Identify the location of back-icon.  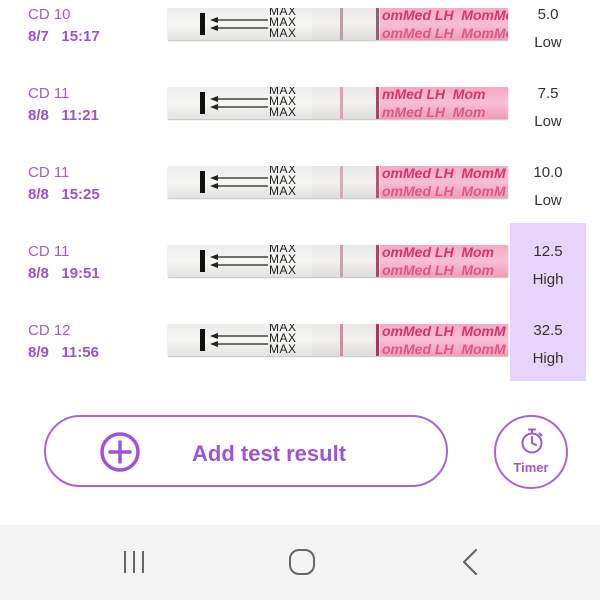
(470, 562).